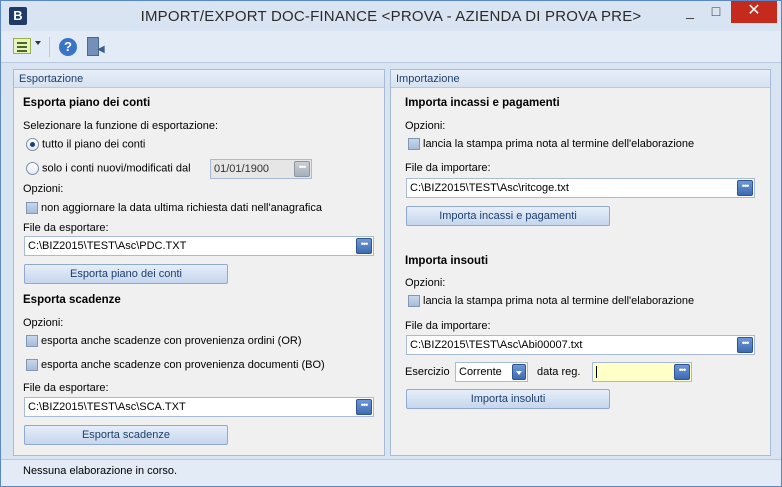  Describe the element at coordinates (32, 144) in the screenshot. I see `radio-all-accounts-control` at that location.